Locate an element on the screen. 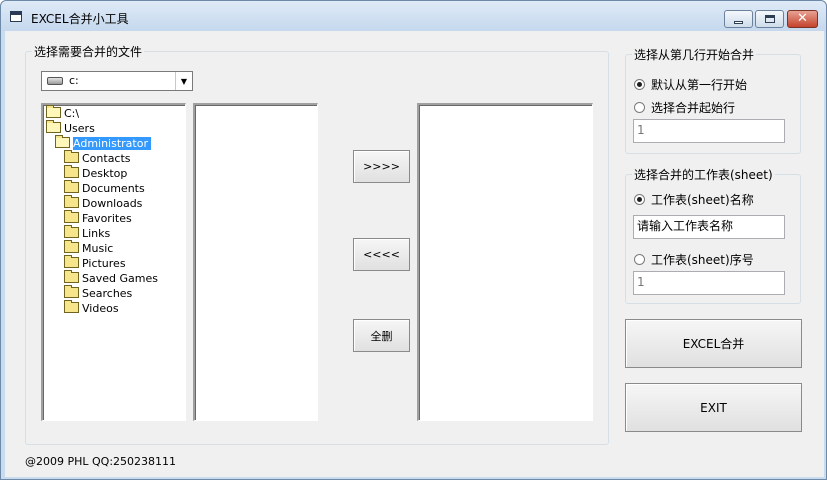  tree-item: Videos is located at coordinates (91, 308).